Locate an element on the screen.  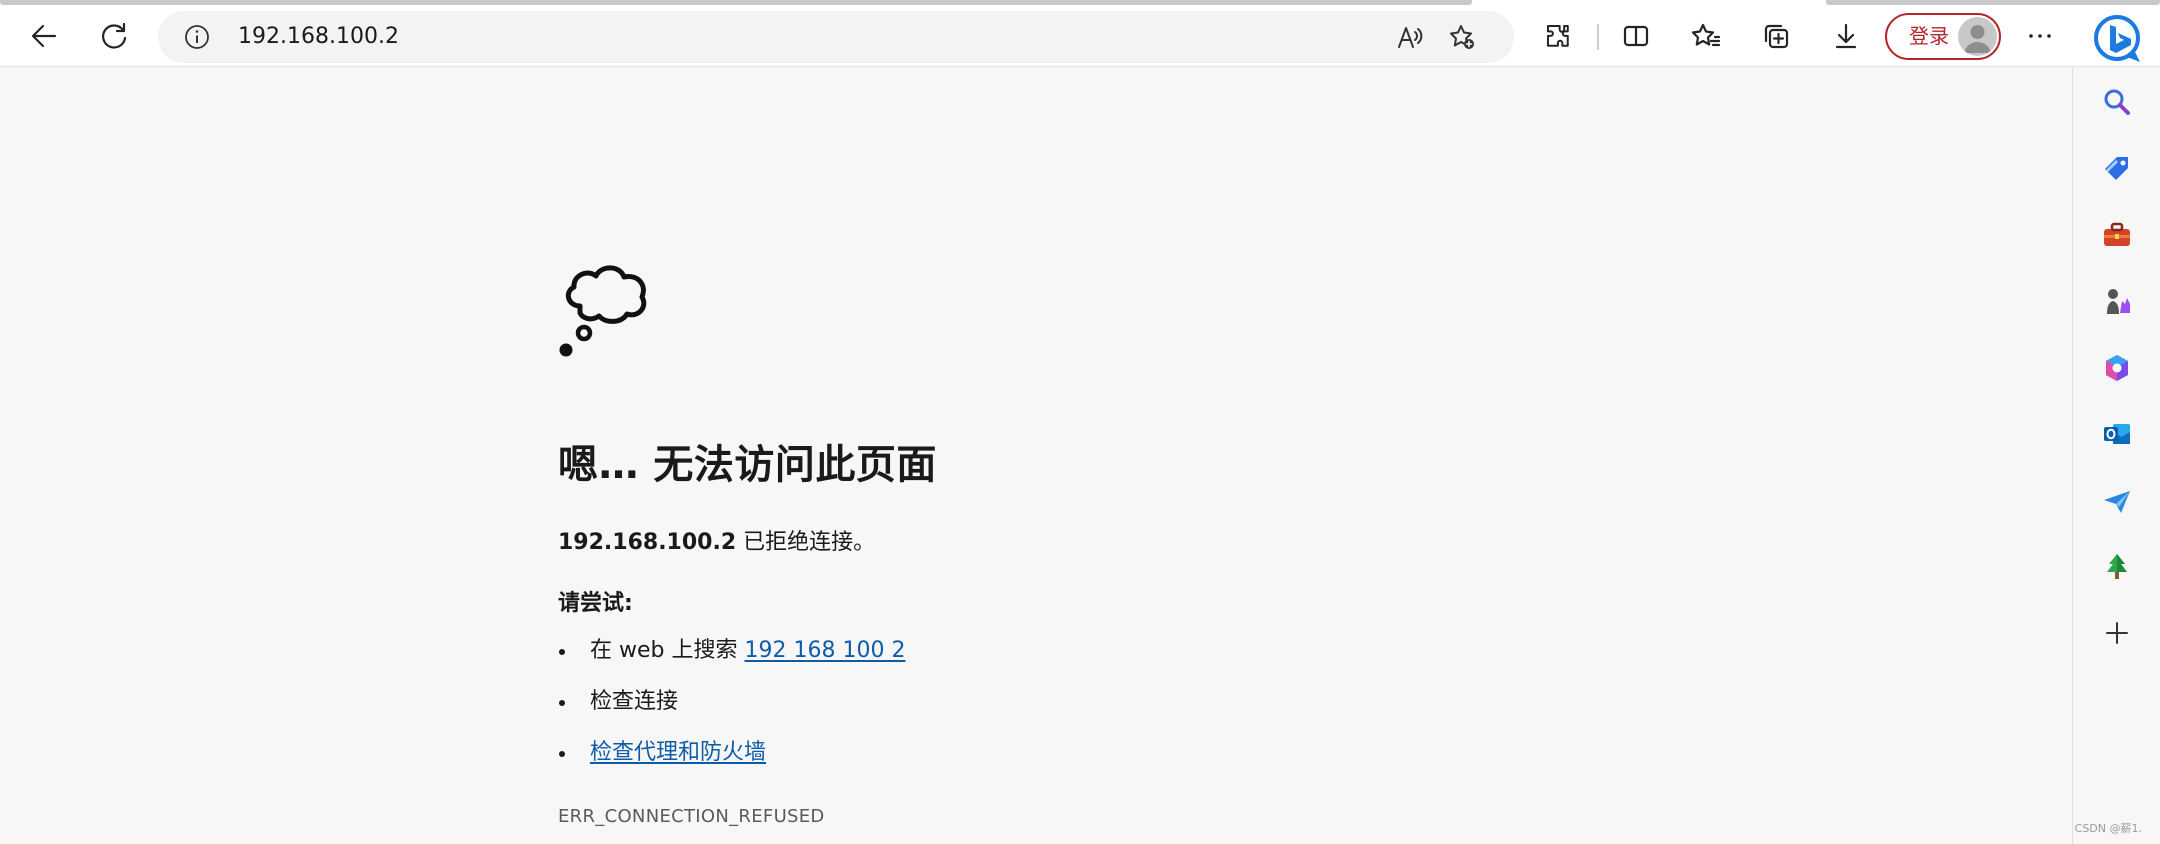
drop-icon is located at coordinates (2117, 502).